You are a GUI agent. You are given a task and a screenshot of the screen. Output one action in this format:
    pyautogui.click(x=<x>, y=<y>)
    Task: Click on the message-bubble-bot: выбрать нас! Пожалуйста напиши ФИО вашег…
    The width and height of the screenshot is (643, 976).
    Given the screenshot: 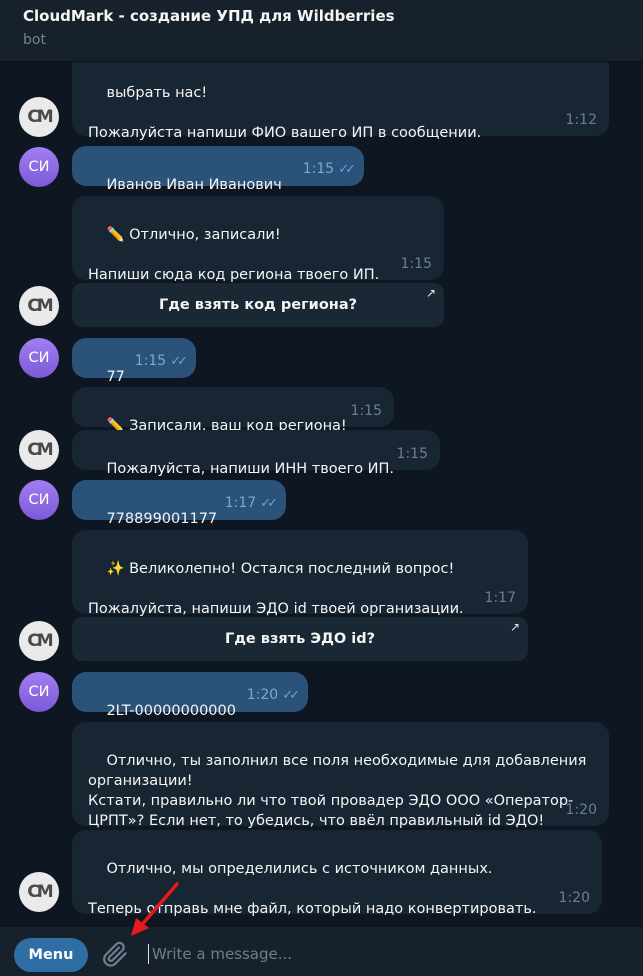 What is the action you would take?
    pyautogui.click(x=340, y=101)
    